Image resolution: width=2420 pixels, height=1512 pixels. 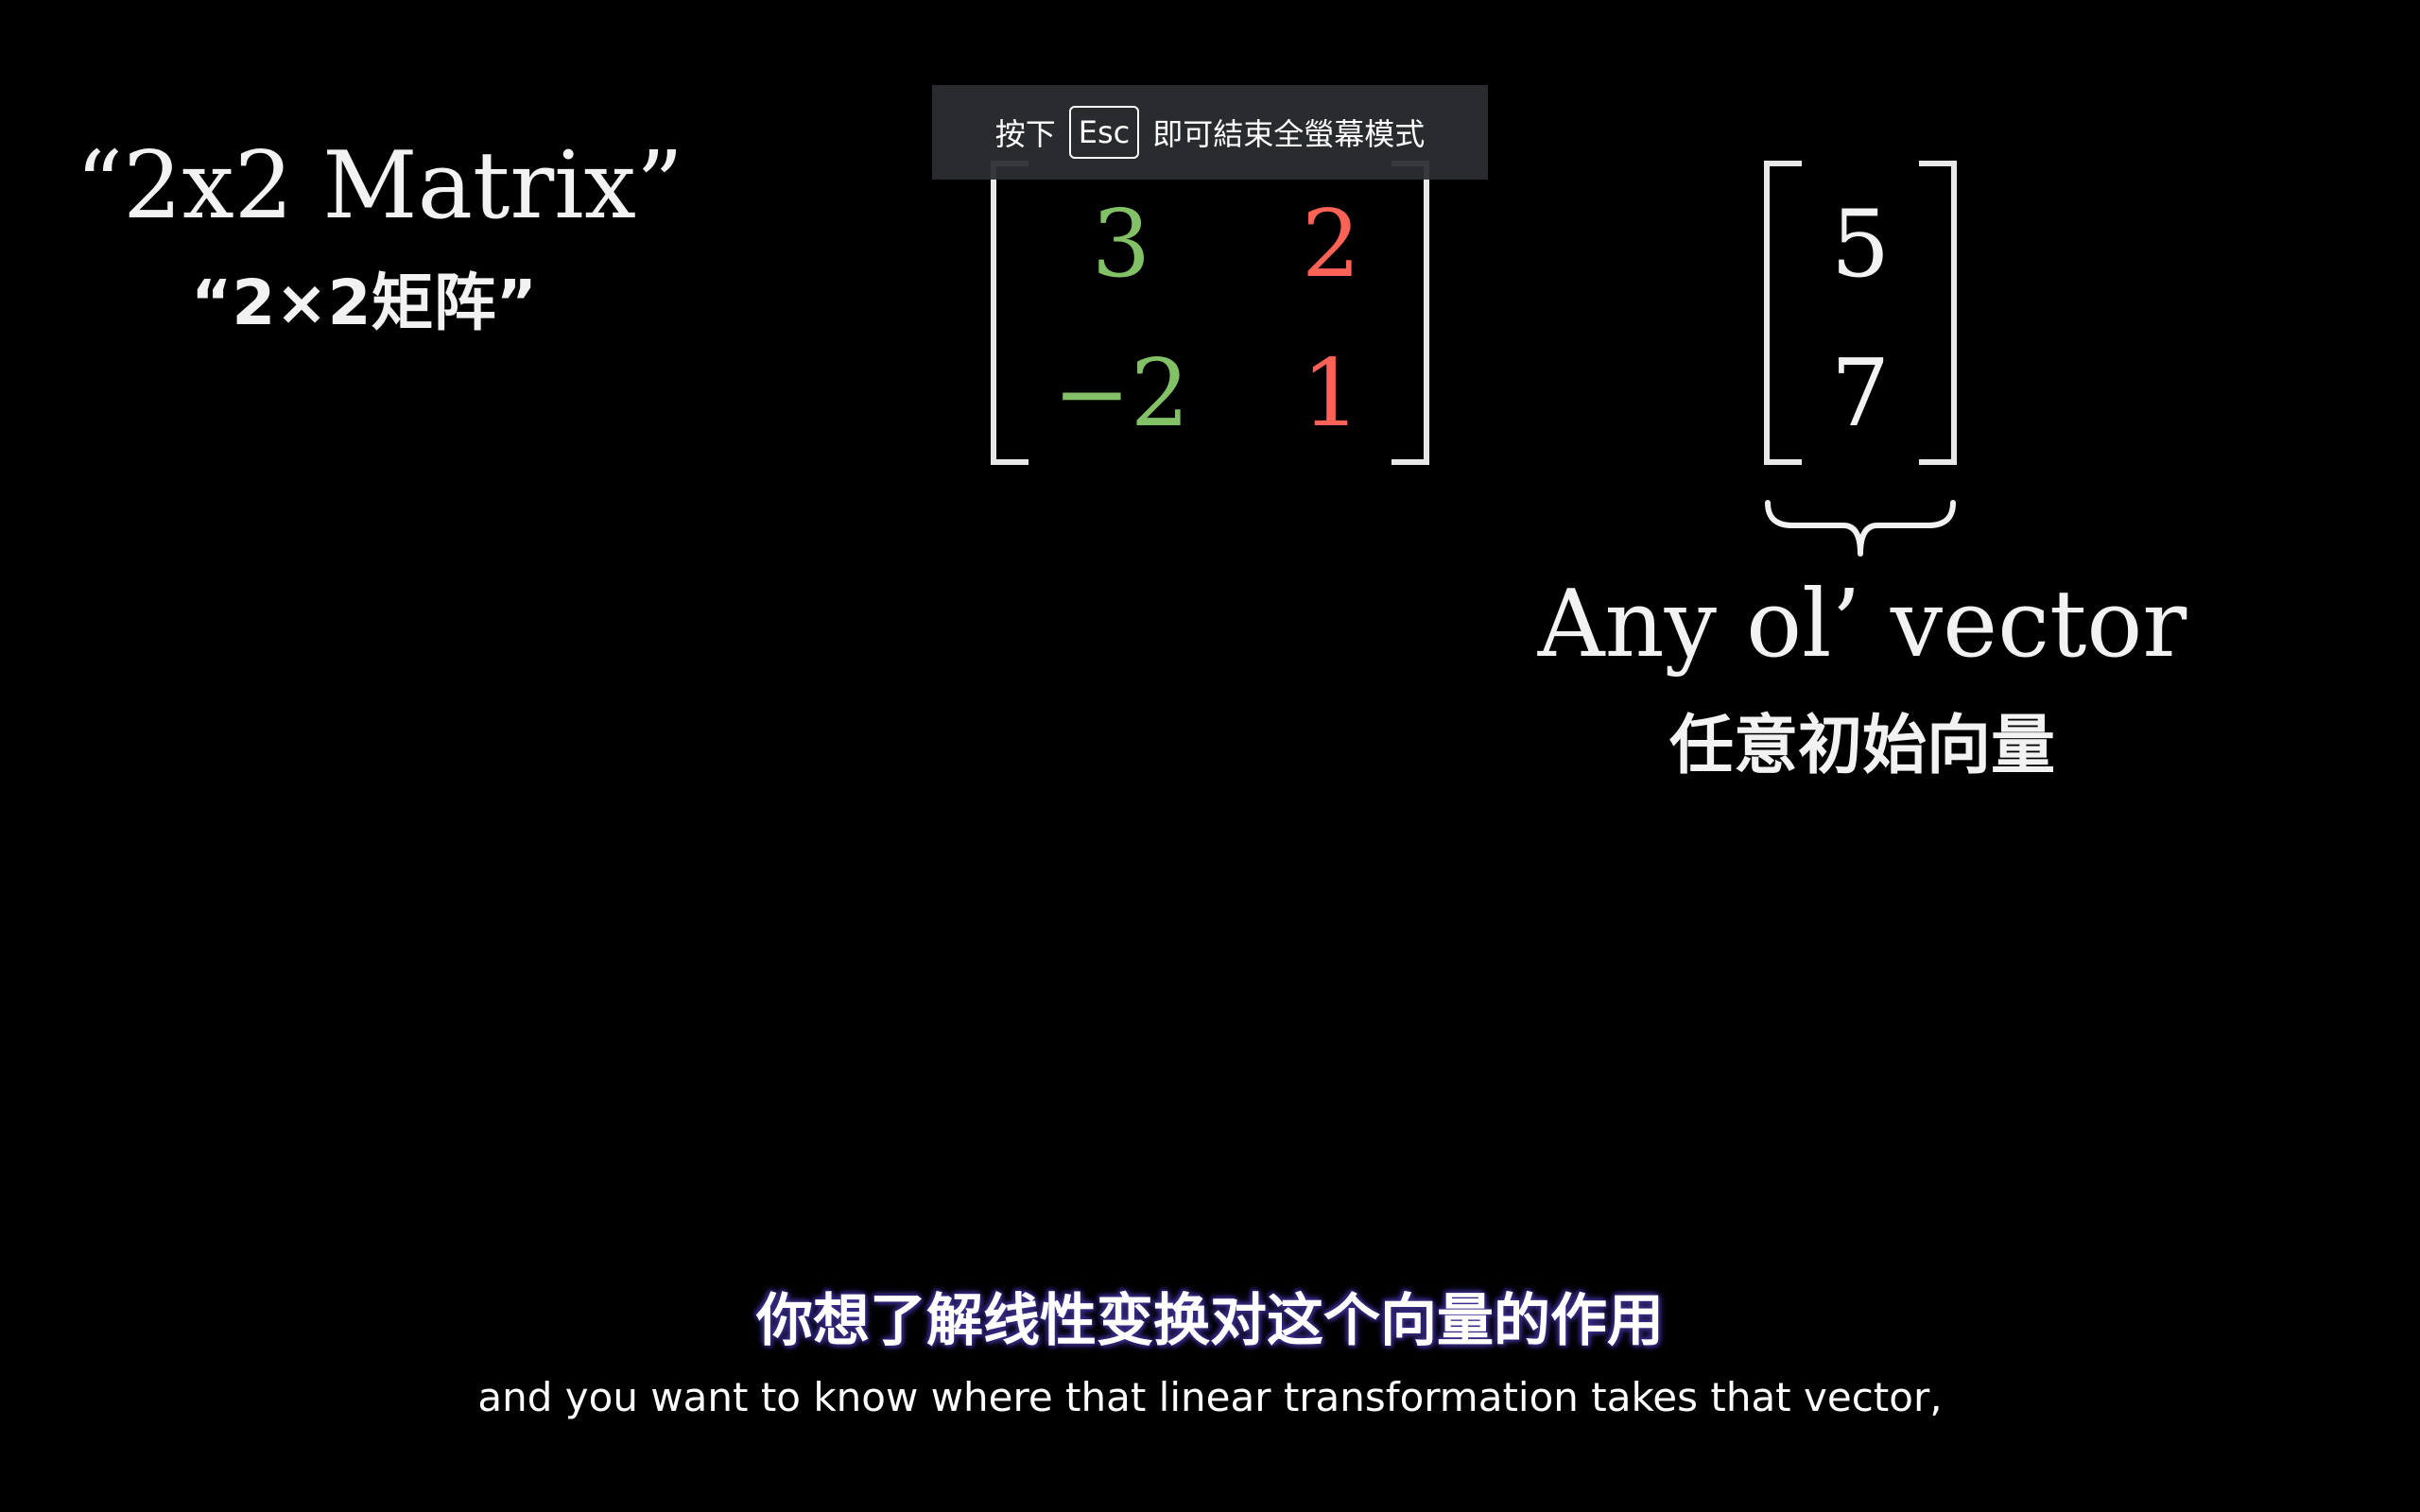 I want to click on matrix-label-chinese: “2×2矩阵”, so click(x=364, y=302).